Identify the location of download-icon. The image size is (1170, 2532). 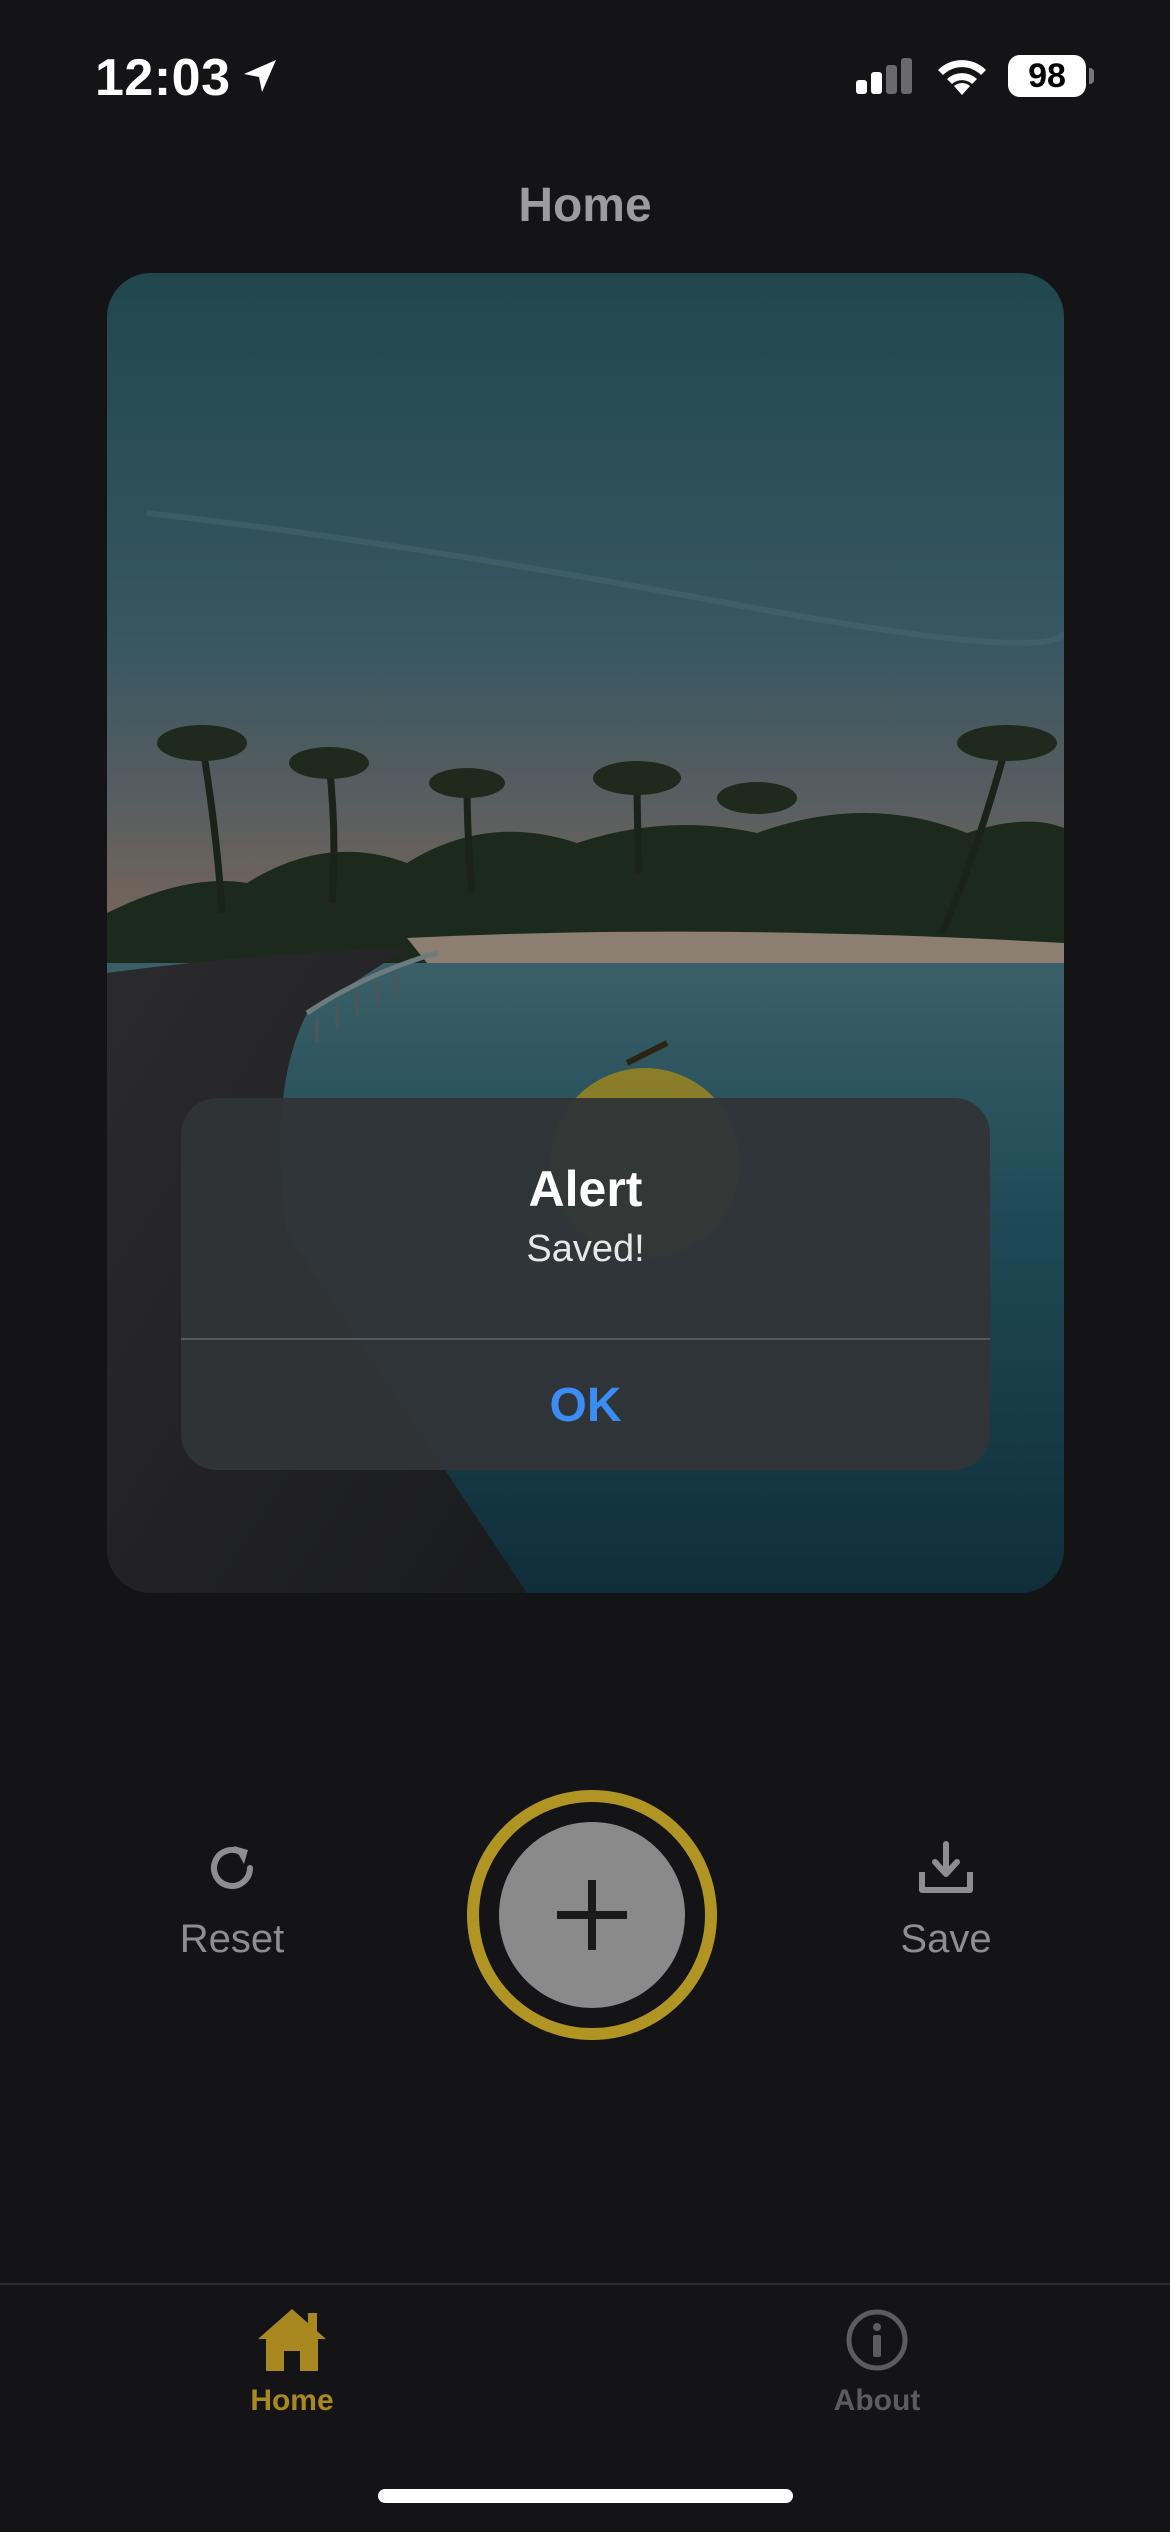
(946, 1867).